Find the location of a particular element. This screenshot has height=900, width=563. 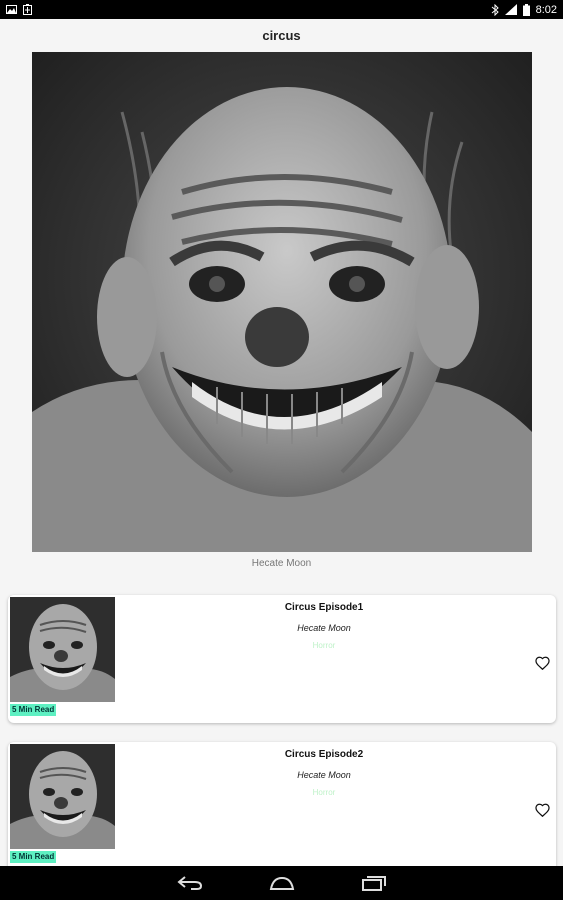

status-right: 8:02 is located at coordinates (524, 9).